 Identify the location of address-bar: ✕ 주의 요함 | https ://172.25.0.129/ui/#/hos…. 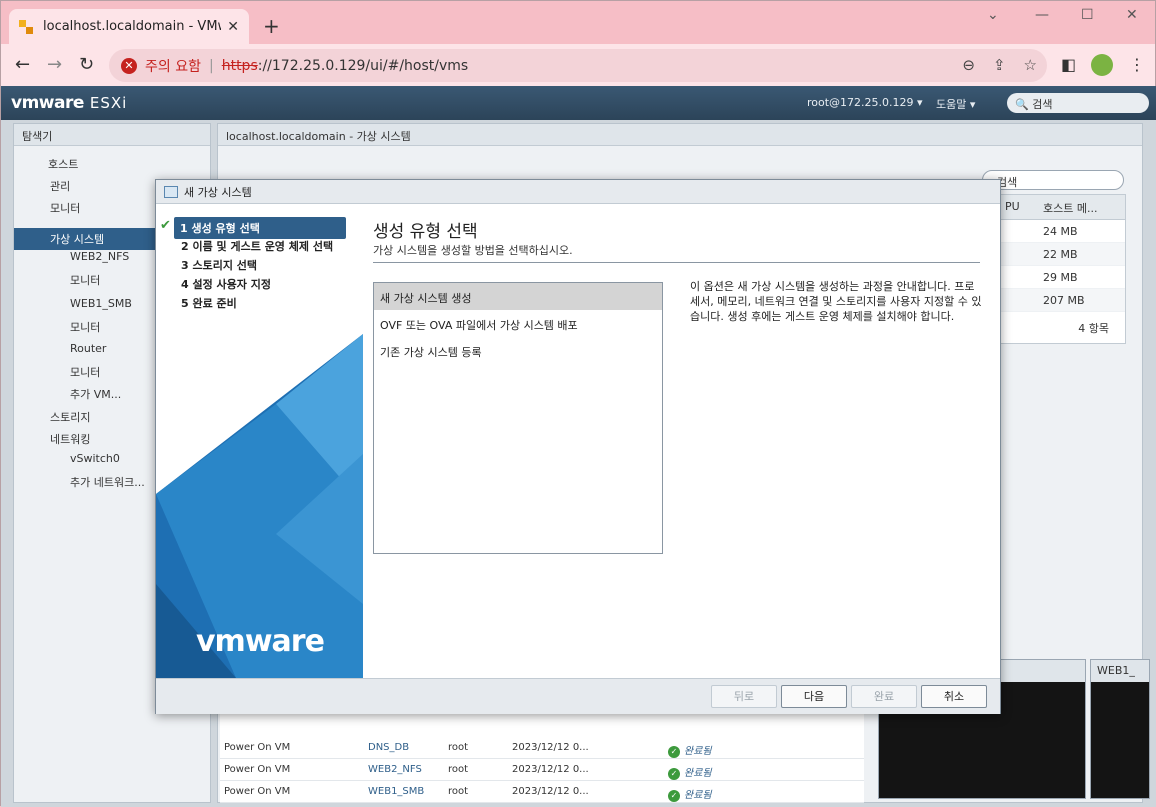
(578, 65).